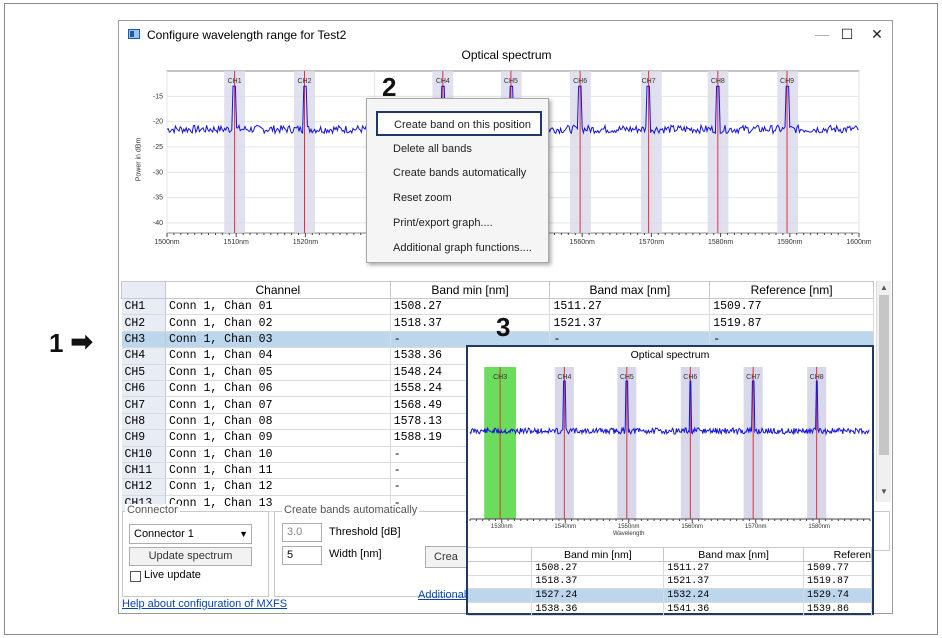  I want to click on channel-cell: Conn 1, Chan 01, so click(278, 307).